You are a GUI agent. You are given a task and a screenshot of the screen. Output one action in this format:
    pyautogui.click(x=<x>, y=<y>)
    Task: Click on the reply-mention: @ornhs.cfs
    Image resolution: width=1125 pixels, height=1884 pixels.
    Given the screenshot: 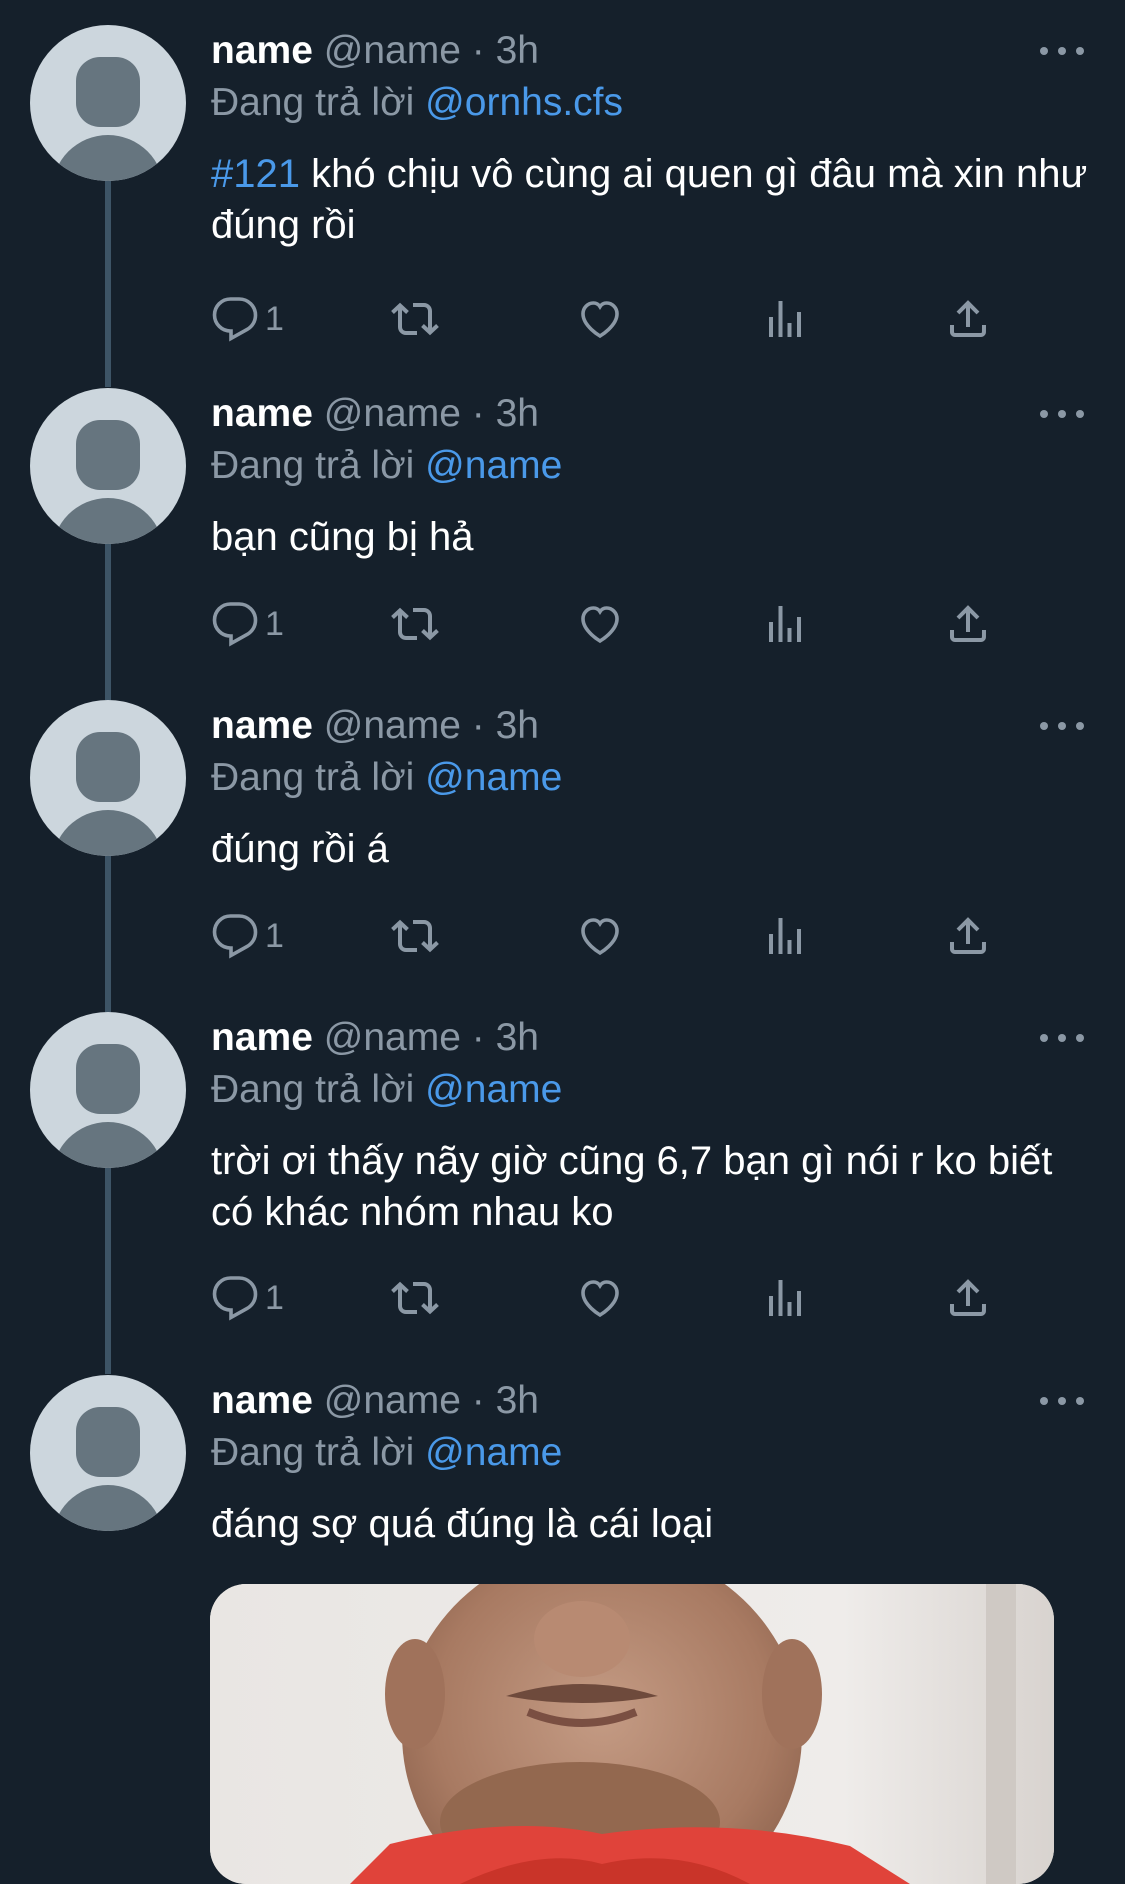 What is the action you would take?
    pyautogui.click(x=524, y=102)
    